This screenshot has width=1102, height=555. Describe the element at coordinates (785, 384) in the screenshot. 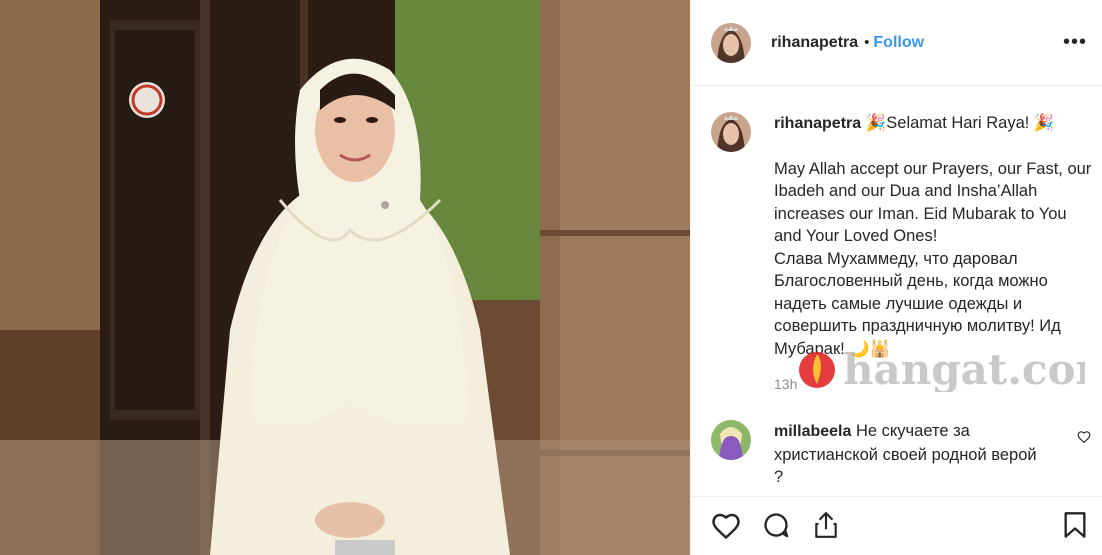

I see `caption-timestamp: 13h` at that location.